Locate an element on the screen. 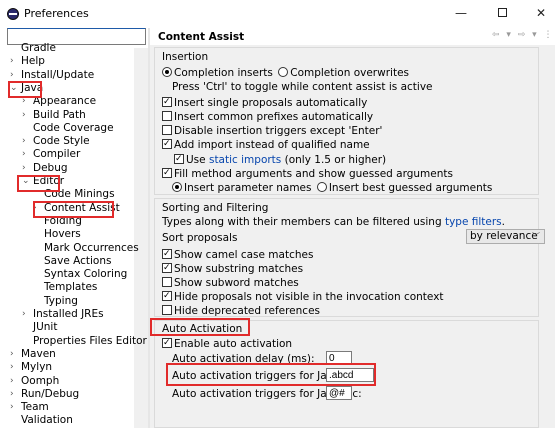 Image resolution: width=555 pixels, height=428 pixels. sidebar-item-install-update: Install/Update is located at coordinates (57, 75).